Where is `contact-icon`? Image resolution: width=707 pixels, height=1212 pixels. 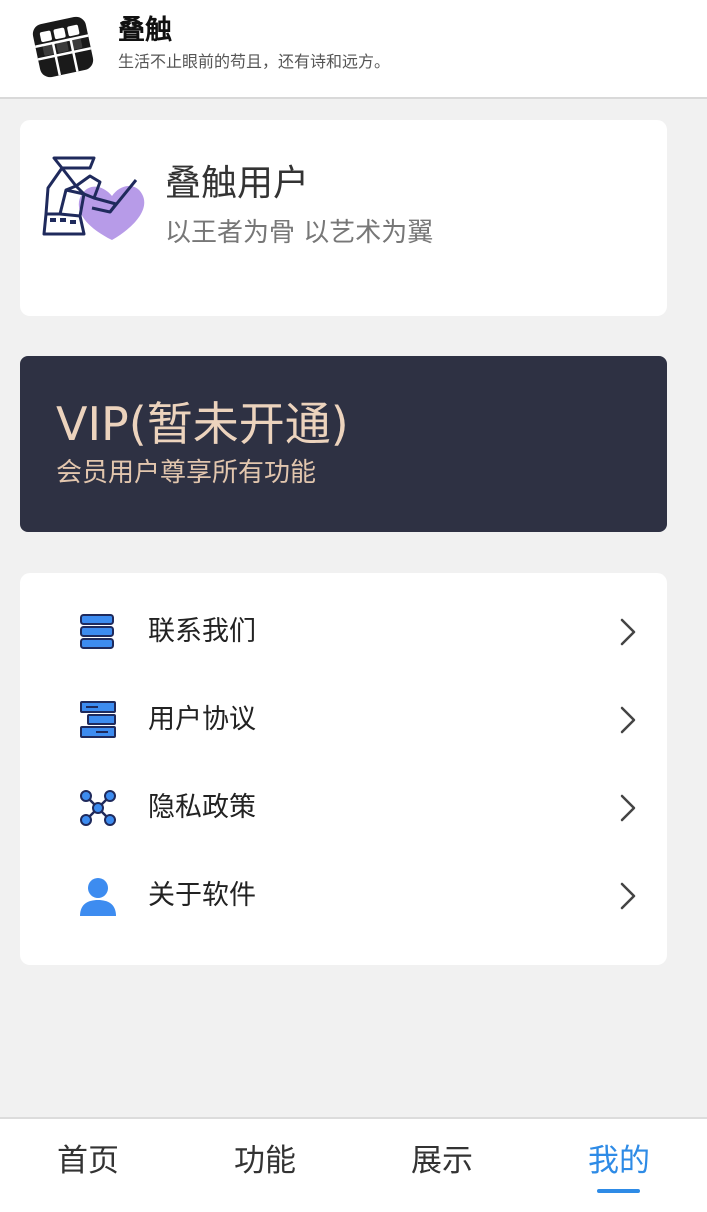 contact-icon is located at coordinates (97, 631).